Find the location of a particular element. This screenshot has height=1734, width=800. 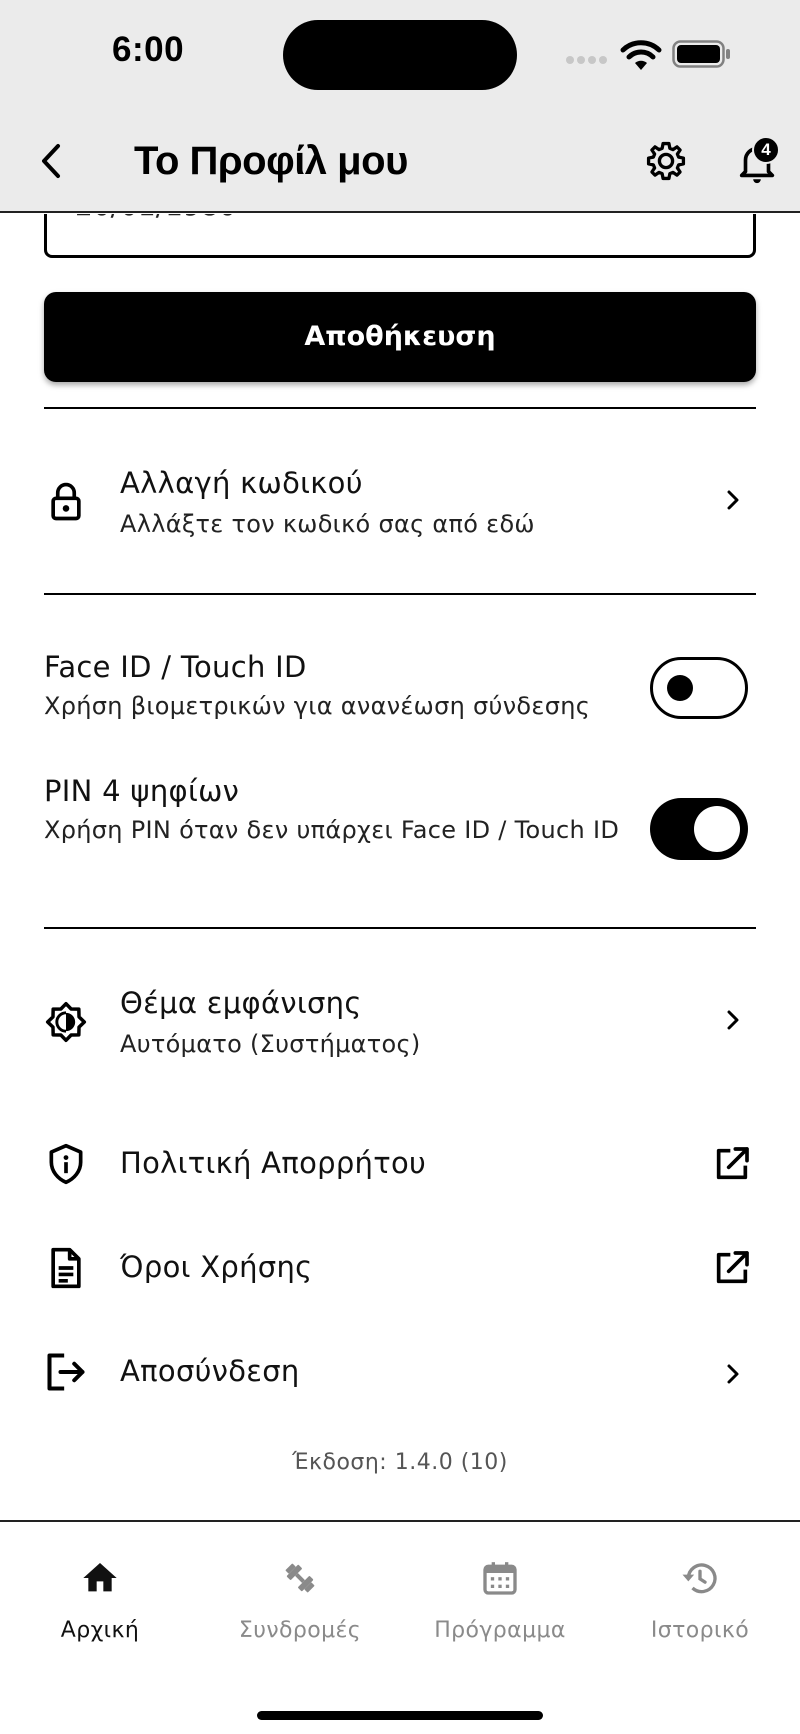

biometrics-toggle is located at coordinates (699, 688).